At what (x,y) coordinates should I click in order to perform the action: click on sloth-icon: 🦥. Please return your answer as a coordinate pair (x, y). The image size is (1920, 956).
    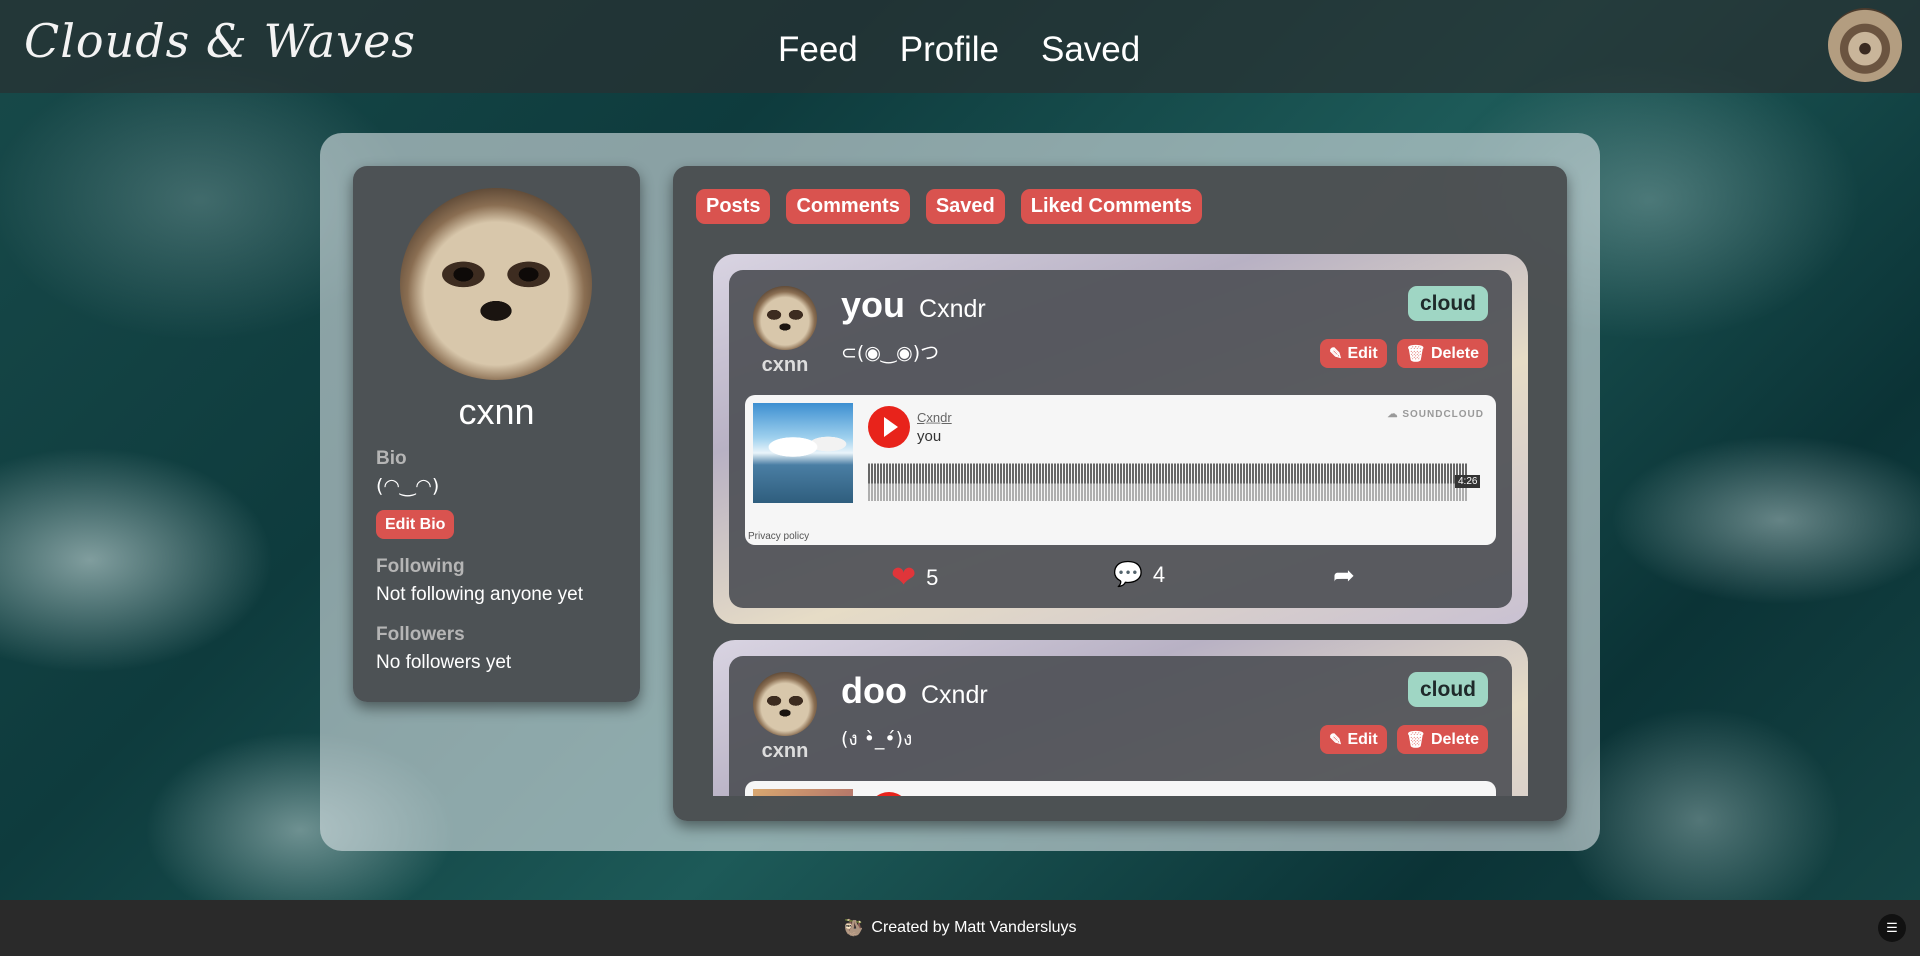
    Looking at the image, I should click on (853, 928).